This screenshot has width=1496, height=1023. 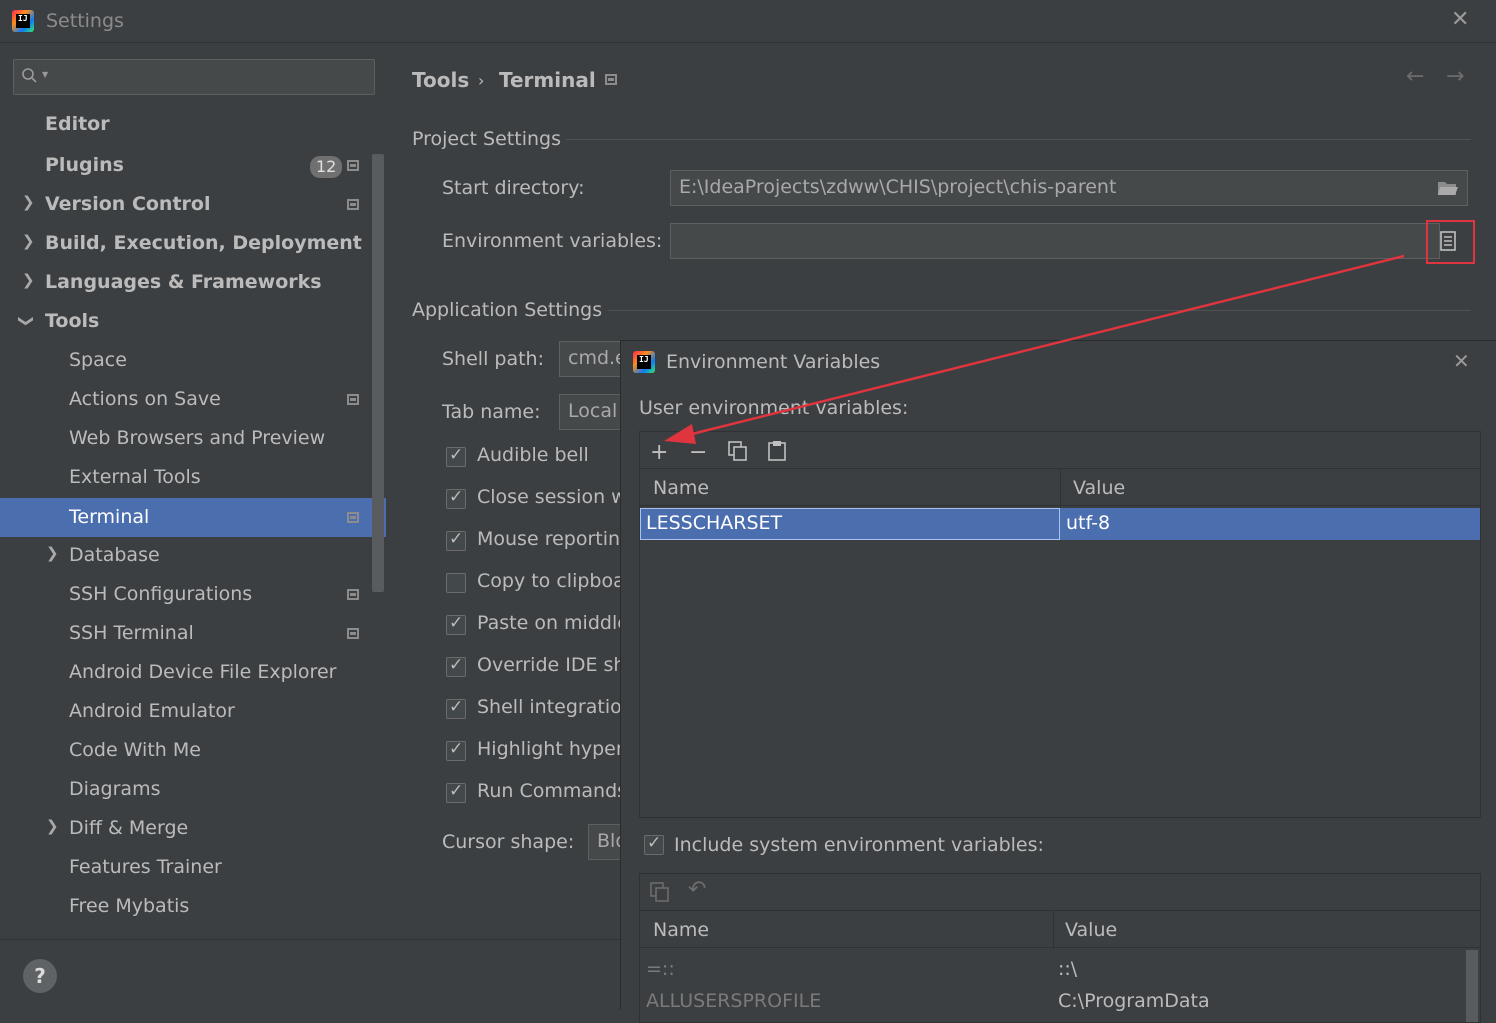 What do you see at coordinates (551, 581) in the screenshot?
I see `option-label: Copy to clipboa` at bounding box center [551, 581].